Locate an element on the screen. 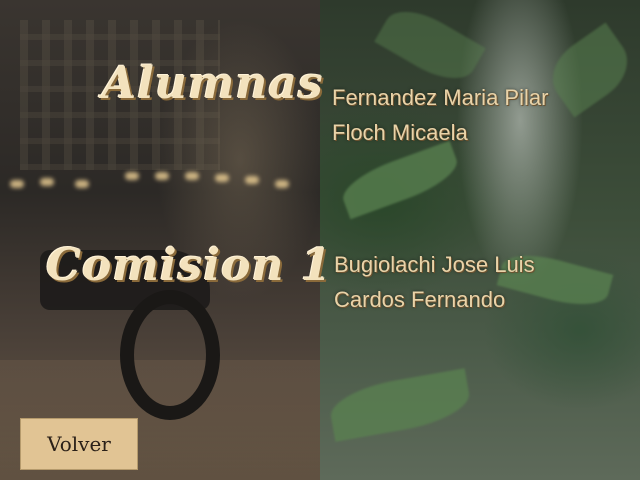 This screenshot has width=640, height=480. member-name: Cardos Fernando is located at coordinates (420, 299).